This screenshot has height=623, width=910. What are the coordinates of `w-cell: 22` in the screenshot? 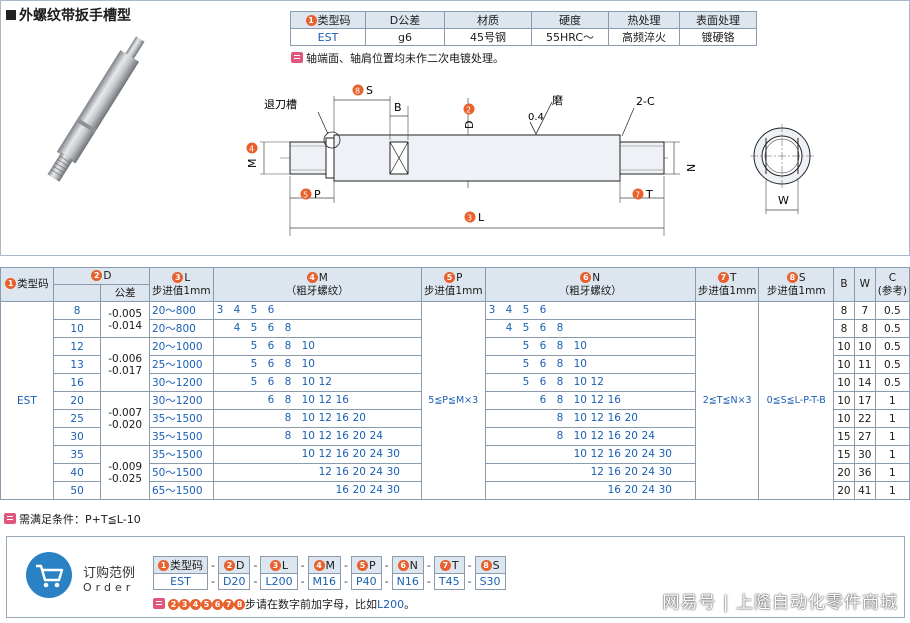 It's located at (864, 418).